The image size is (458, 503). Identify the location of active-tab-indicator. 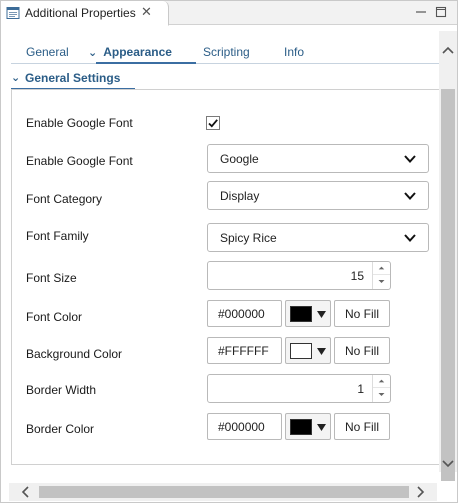
(146, 63).